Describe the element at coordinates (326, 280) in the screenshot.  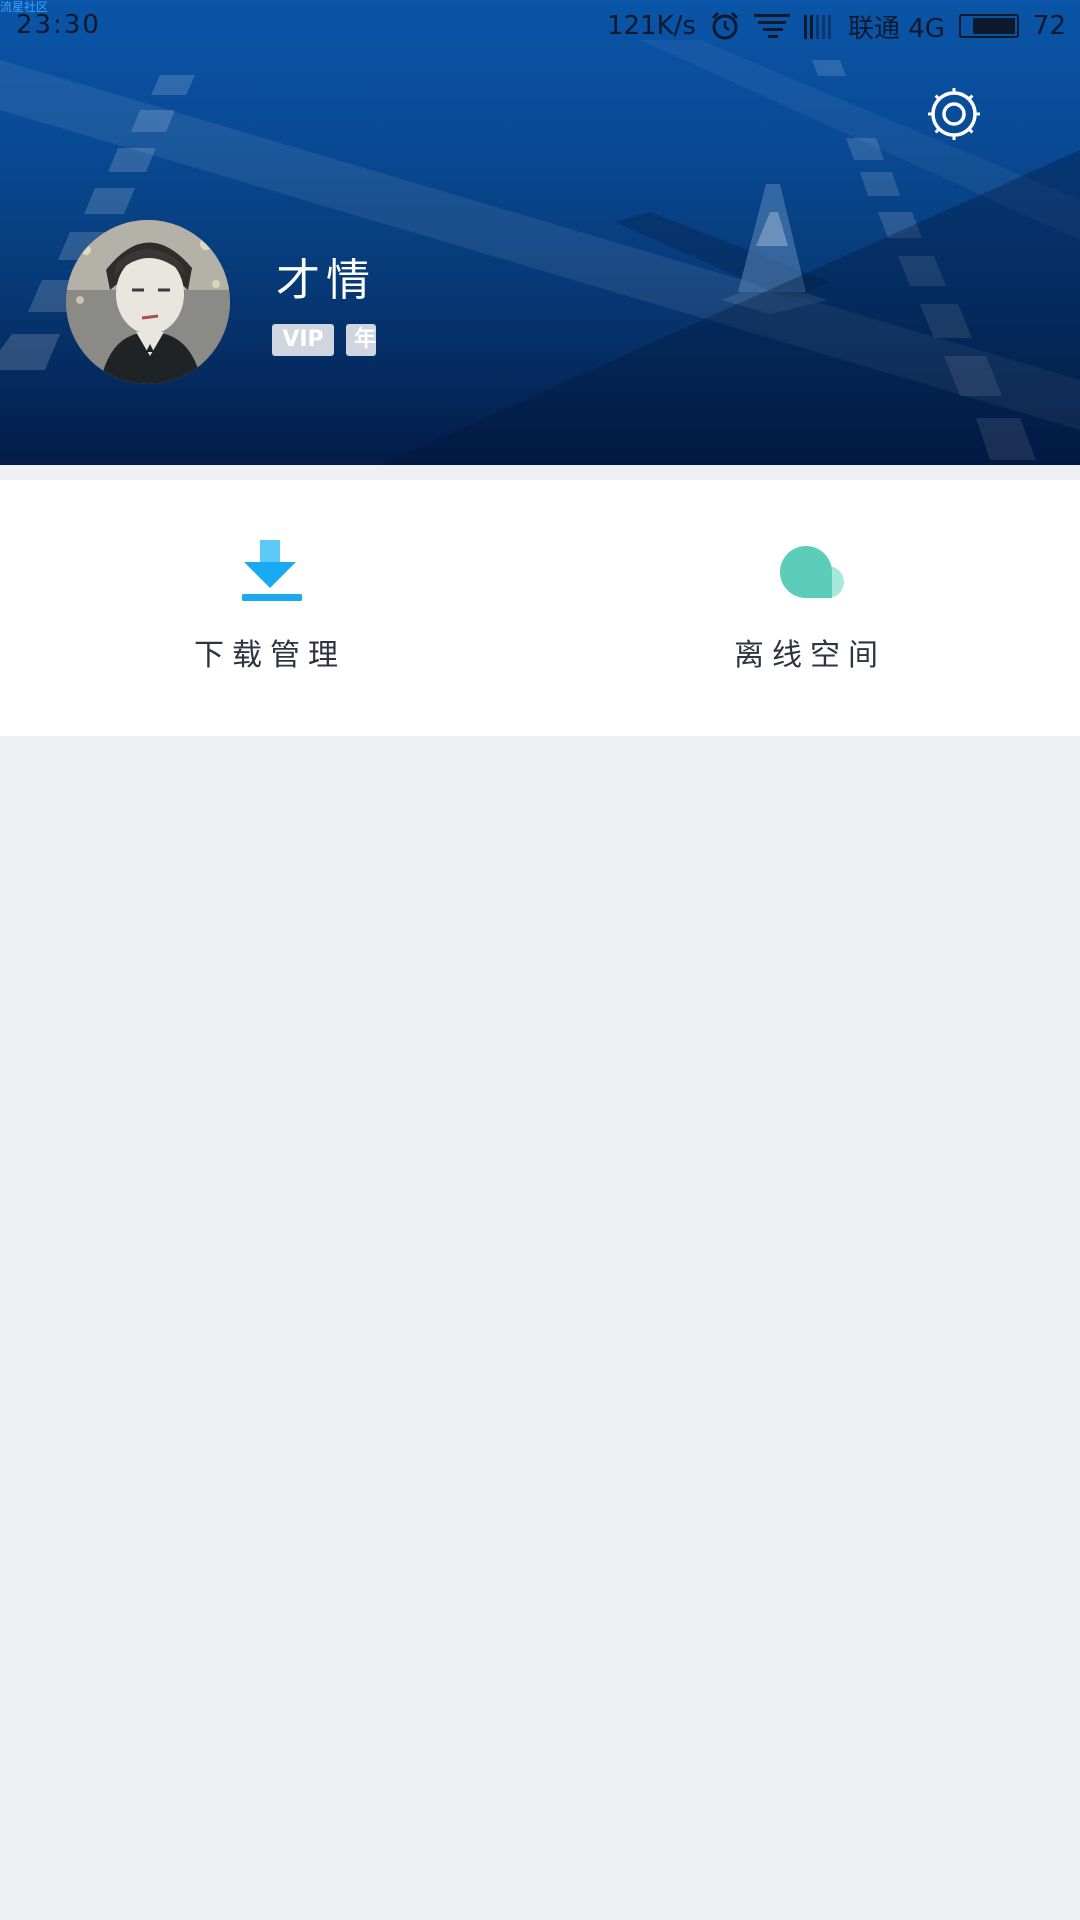
I see `username: 才情` at that location.